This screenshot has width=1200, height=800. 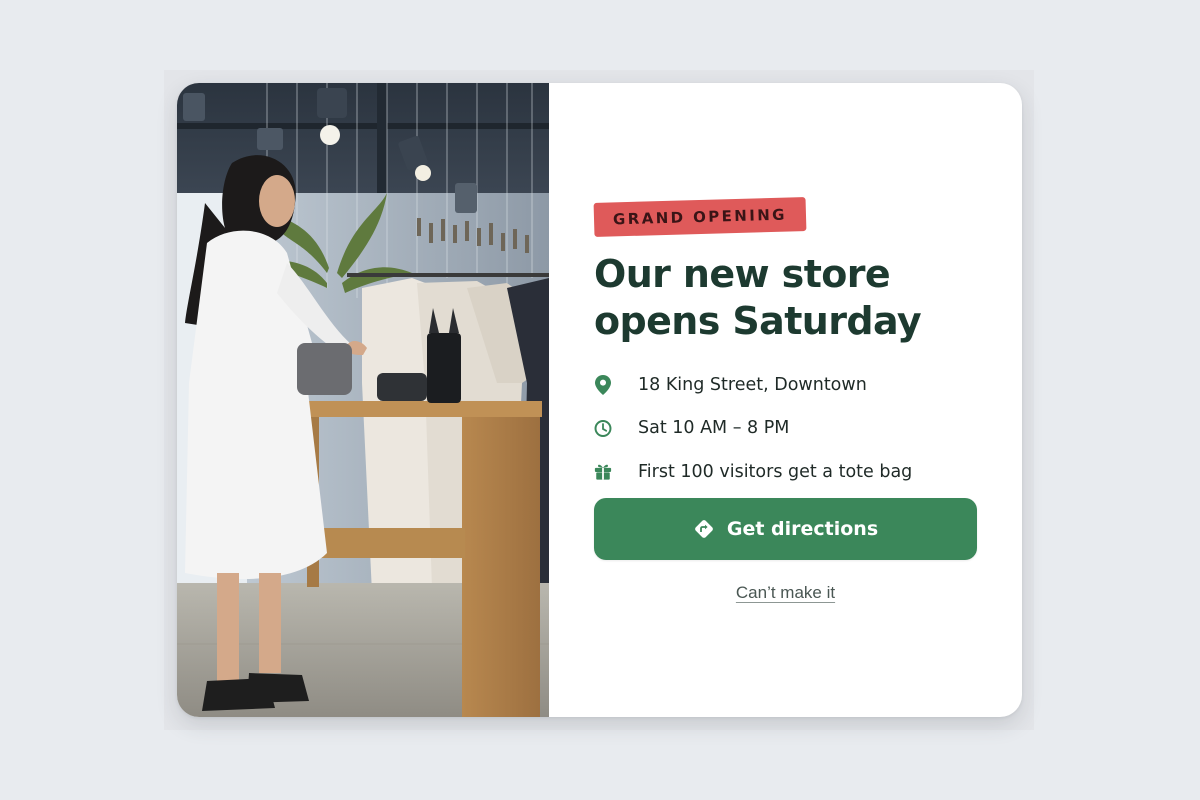 I want to click on page-title: Our new store opens Saturday, so click(x=758, y=297).